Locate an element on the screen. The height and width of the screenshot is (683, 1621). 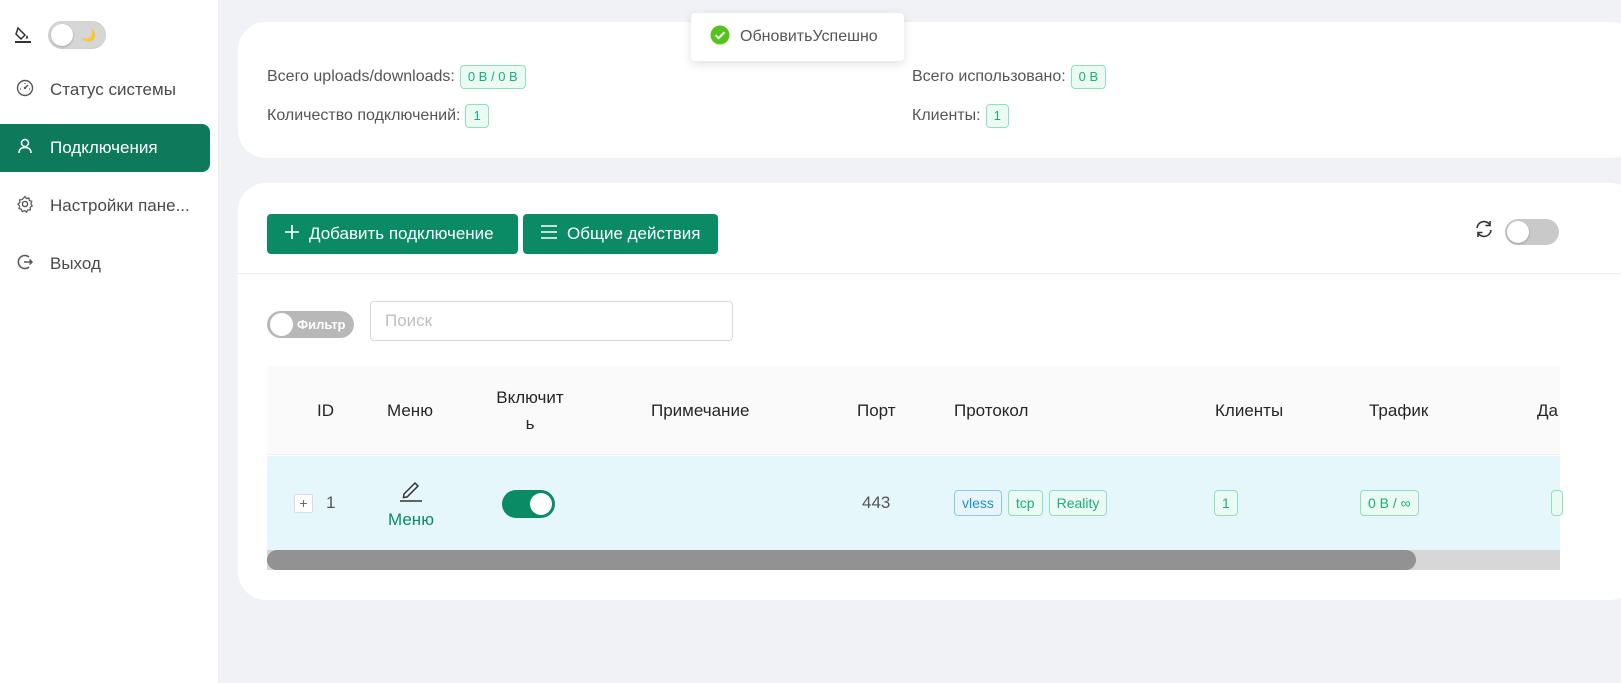
column-header-menu: Меню is located at coordinates (410, 410).